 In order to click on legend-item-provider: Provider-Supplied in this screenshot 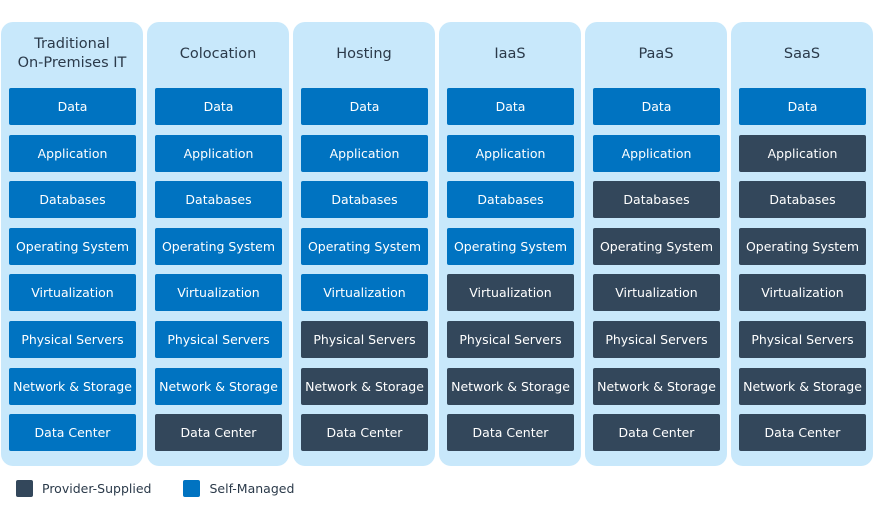, I will do `click(83, 488)`.